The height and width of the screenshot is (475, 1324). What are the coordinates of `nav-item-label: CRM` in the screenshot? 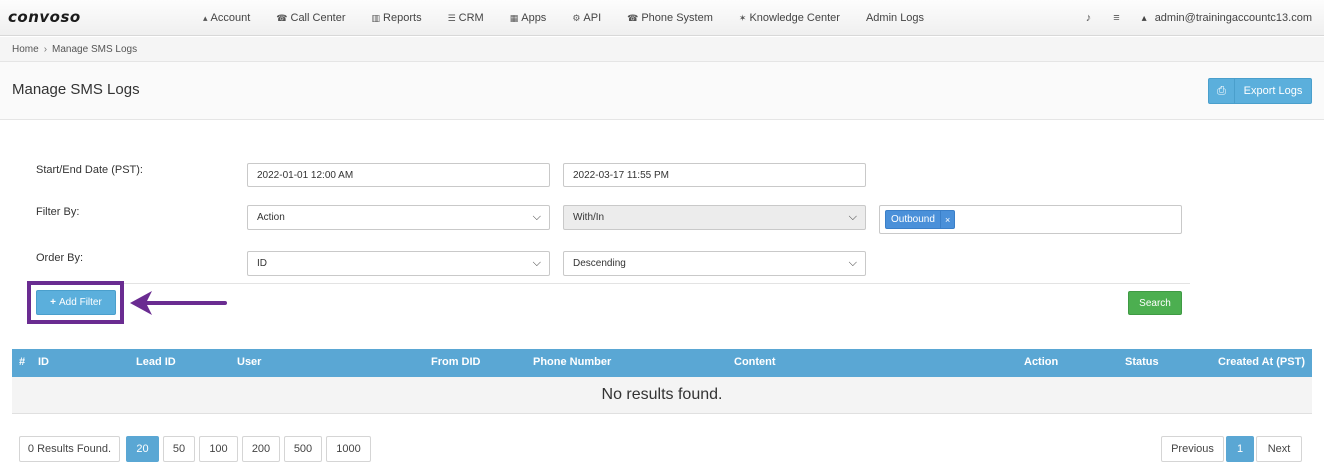 It's located at (471, 18).